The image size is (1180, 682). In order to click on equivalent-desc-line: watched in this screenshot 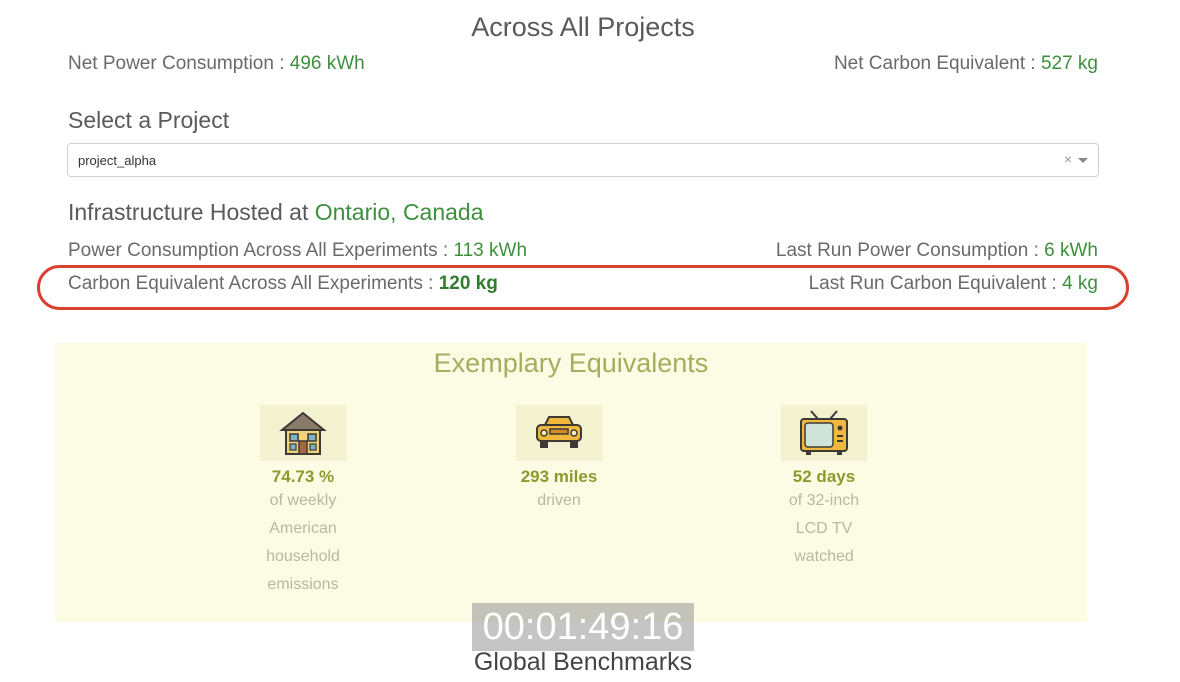, I will do `click(824, 556)`.